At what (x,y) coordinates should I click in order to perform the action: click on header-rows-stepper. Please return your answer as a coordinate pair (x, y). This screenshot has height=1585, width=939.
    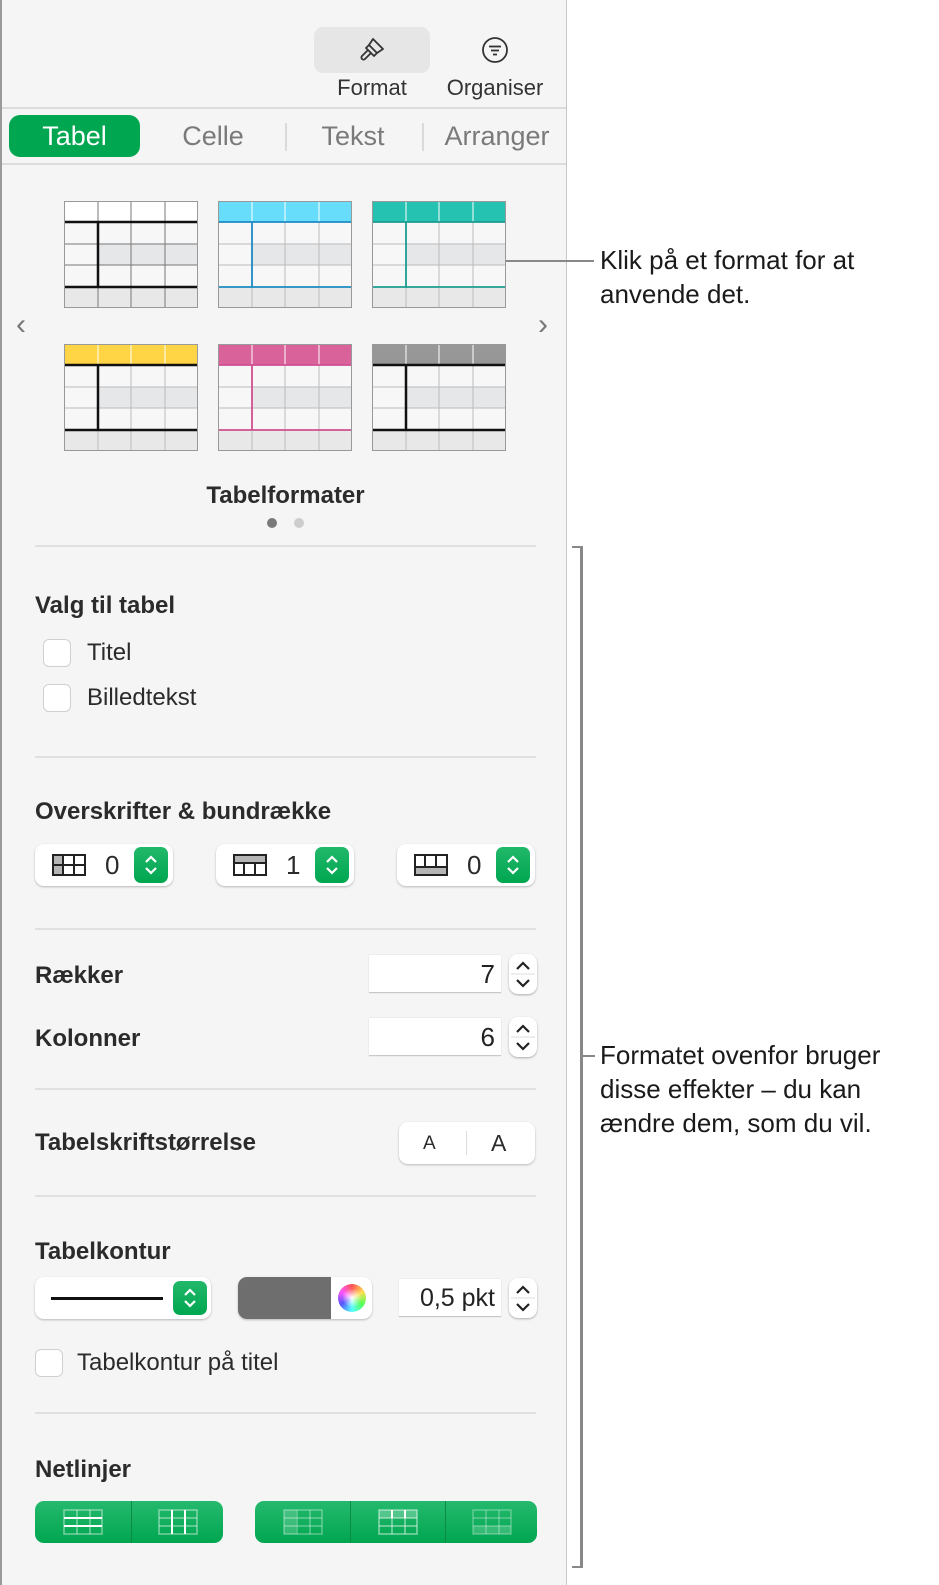
    Looking at the image, I should click on (332, 865).